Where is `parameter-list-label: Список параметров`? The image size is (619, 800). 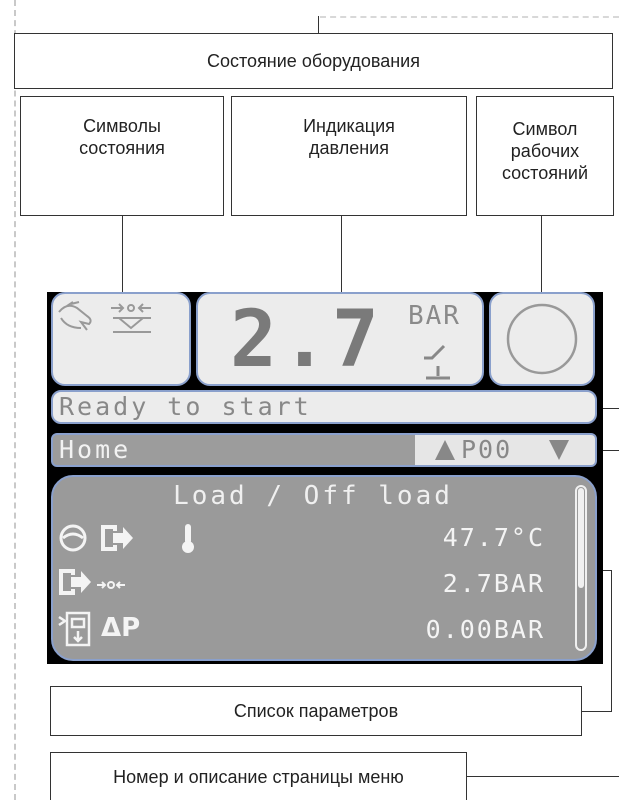
parameter-list-label: Список параметров is located at coordinates (316, 711).